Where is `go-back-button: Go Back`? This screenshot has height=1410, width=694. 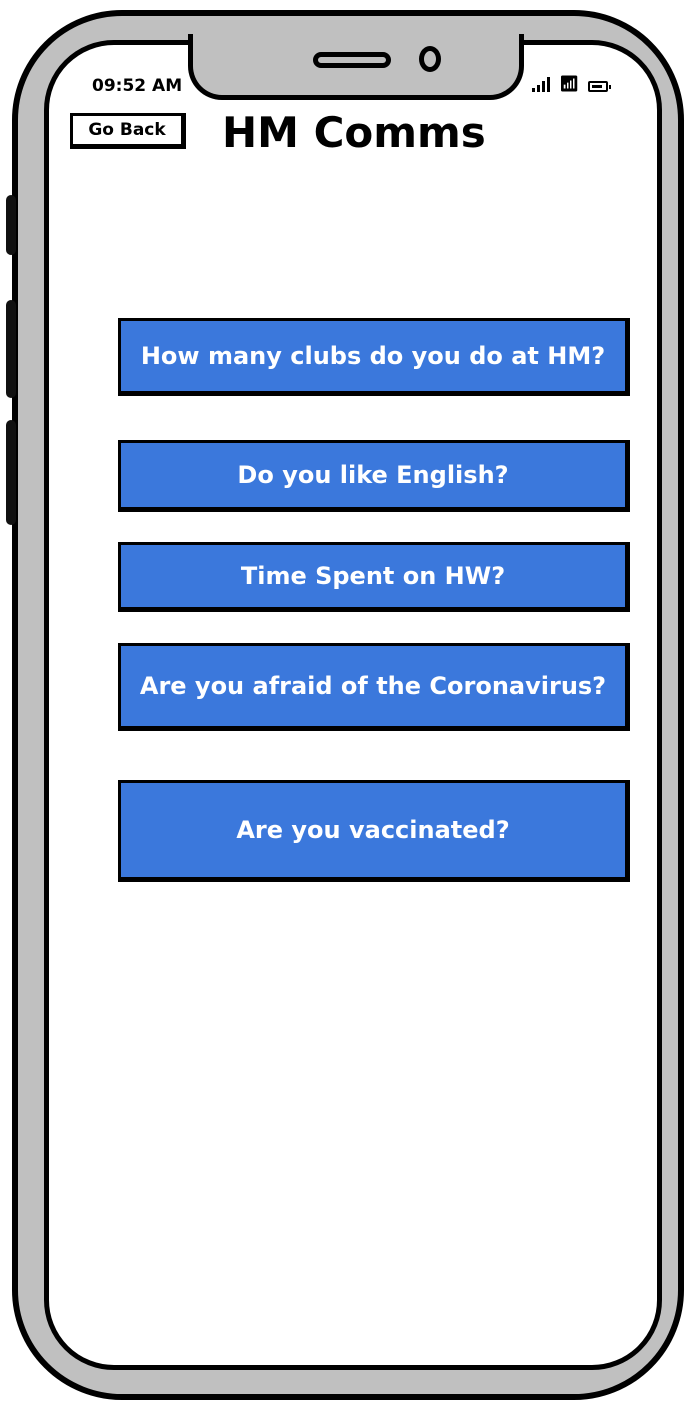
go-back-button: Go Back is located at coordinates (128, 131).